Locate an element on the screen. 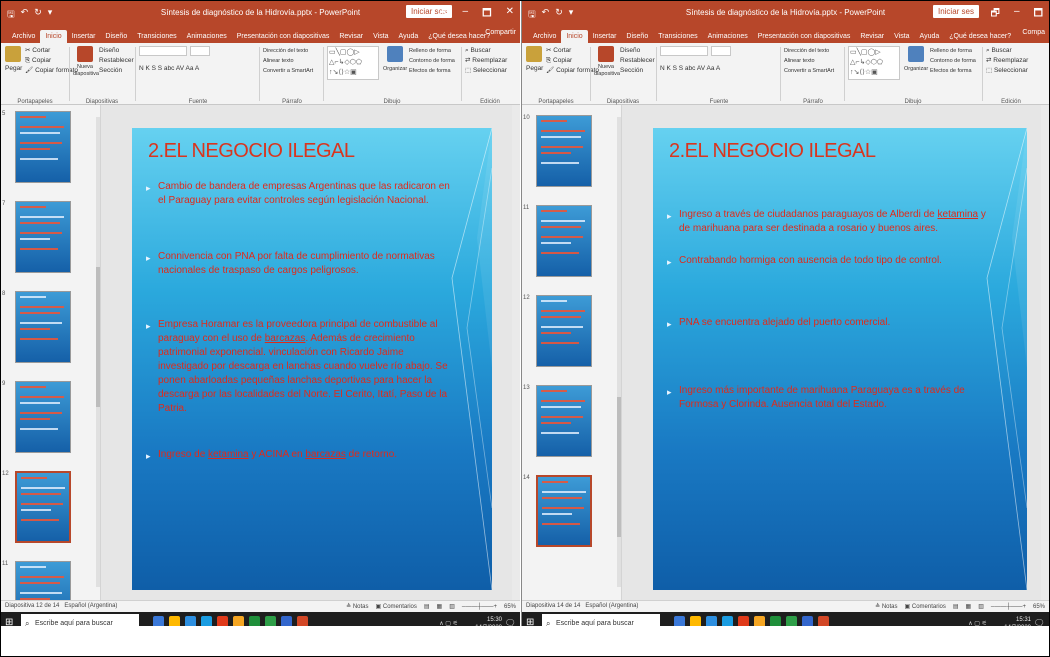 This screenshot has width=1050, height=657. whatsapp-icon is located at coordinates (791, 621).